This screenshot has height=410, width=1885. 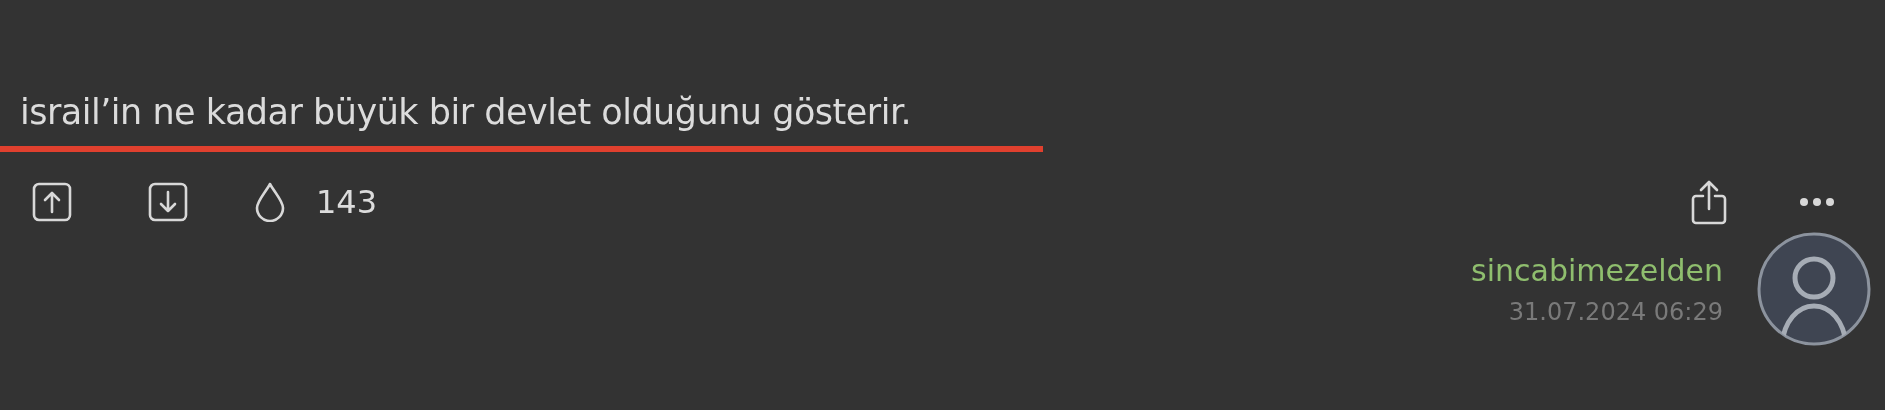 What do you see at coordinates (347, 202) in the screenshot?
I see `favorite-count: 143` at bounding box center [347, 202].